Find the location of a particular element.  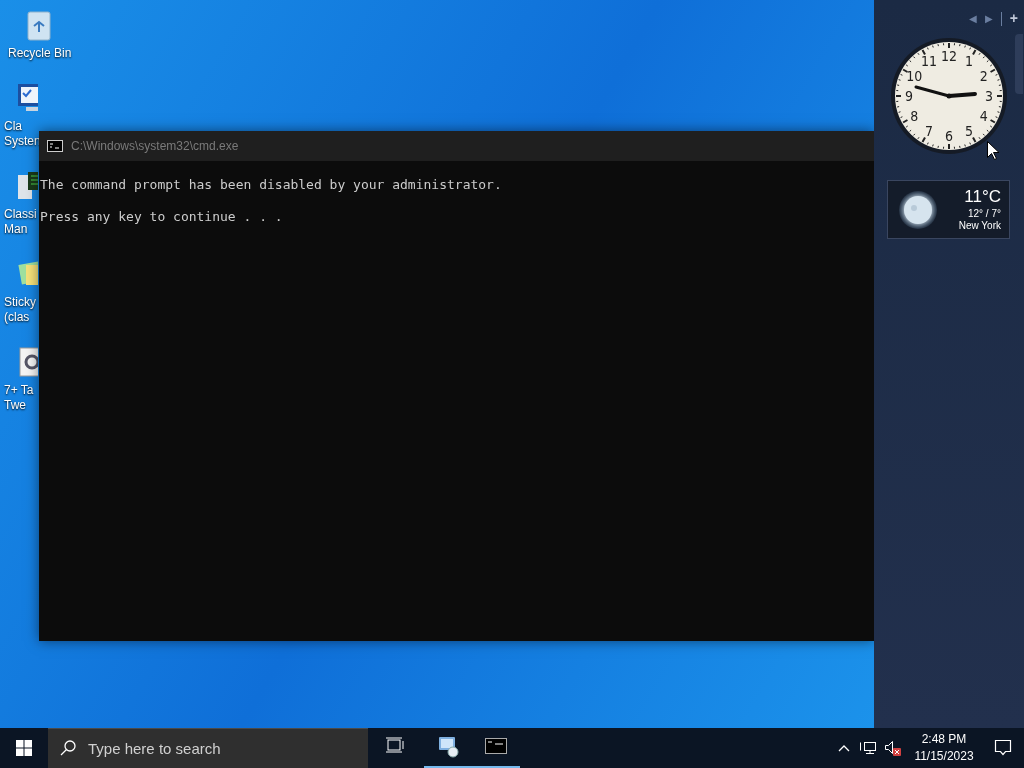

moon-icon is located at coordinates (918, 209).